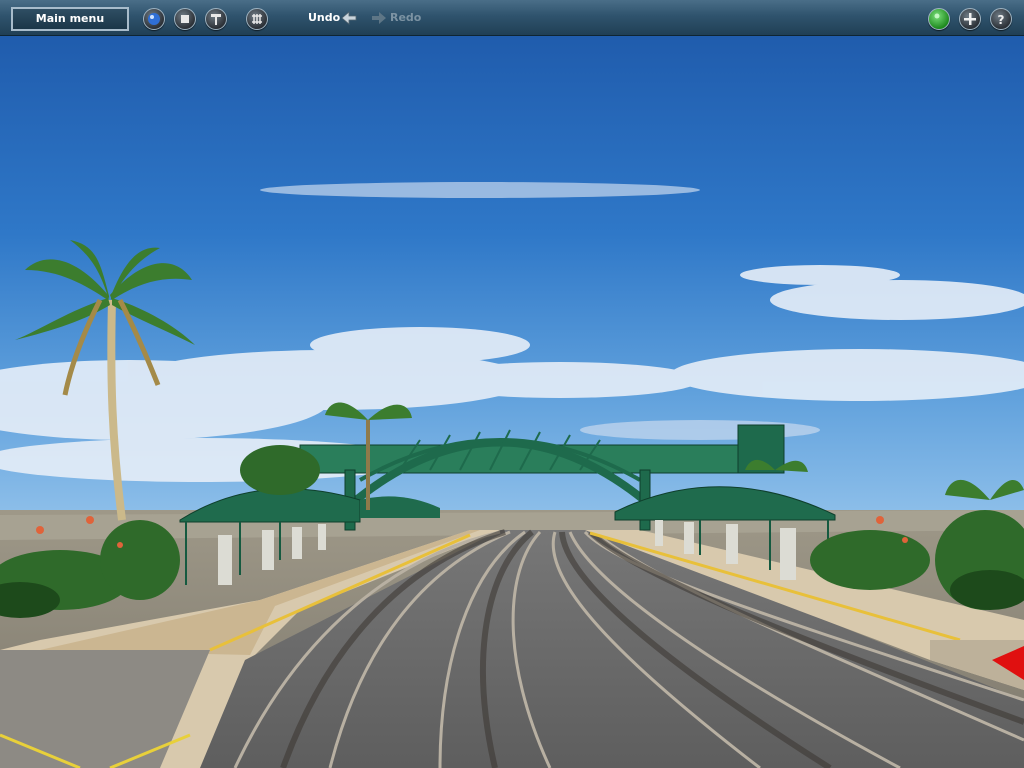 The height and width of the screenshot is (768, 1024). Describe the element at coordinates (970, 19) in the screenshot. I see `add-icon` at that location.